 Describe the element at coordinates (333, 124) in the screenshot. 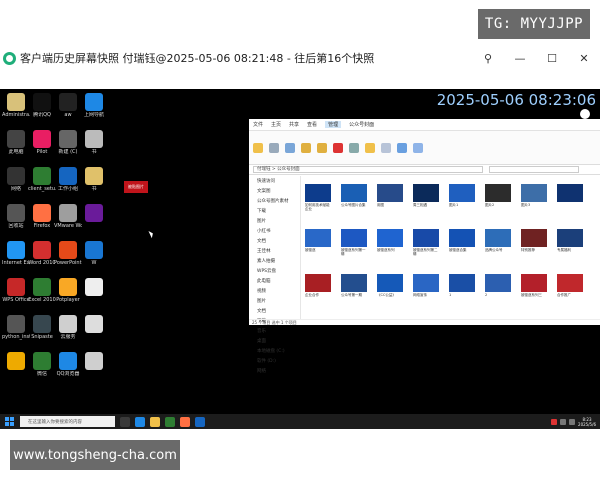

I see `explorer-tab: 管理` at that location.